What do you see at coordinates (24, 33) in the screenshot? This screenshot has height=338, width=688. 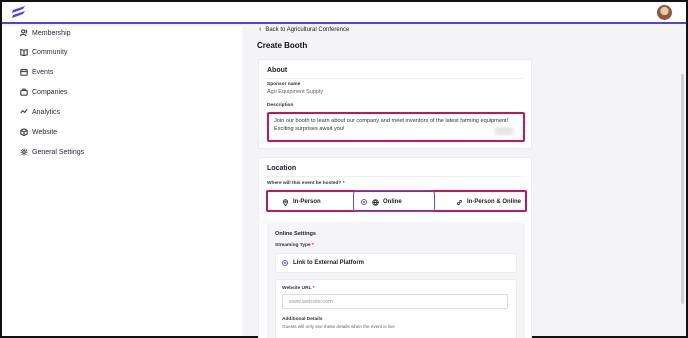 I see `users-icon` at bounding box center [24, 33].